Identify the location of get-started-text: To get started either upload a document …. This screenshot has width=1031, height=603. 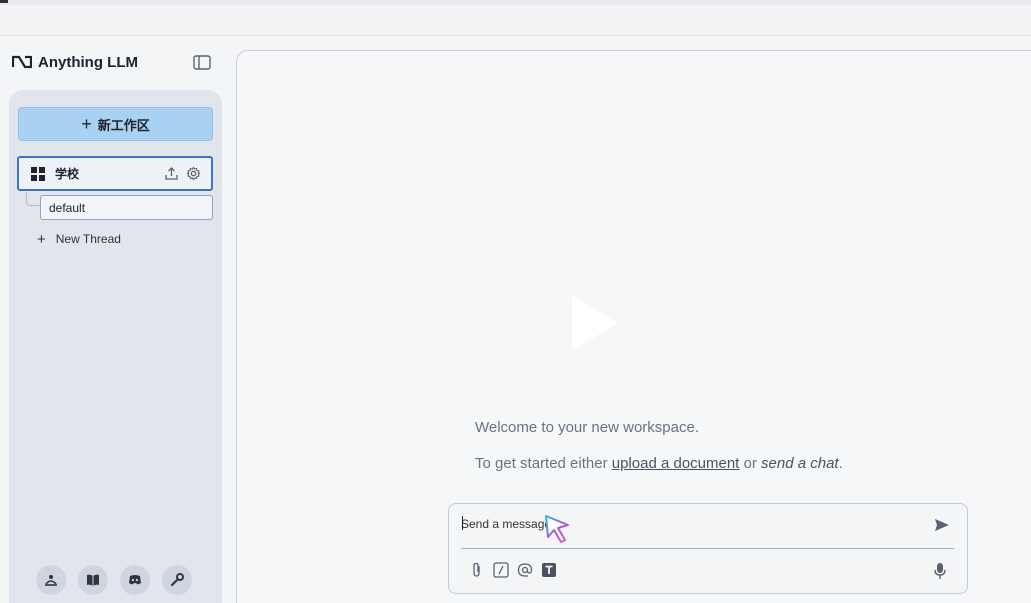
(659, 463).